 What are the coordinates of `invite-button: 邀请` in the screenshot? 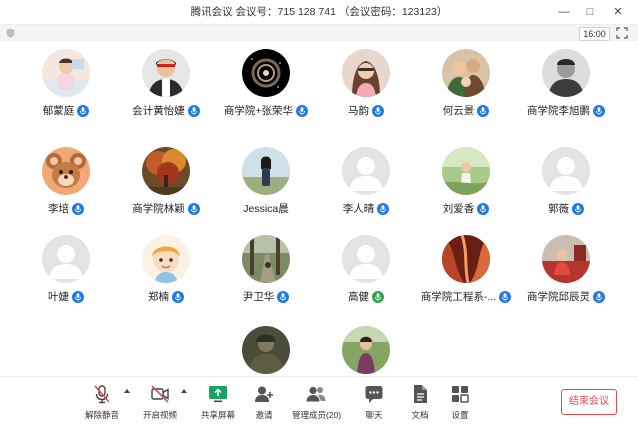 It's located at (264, 403).